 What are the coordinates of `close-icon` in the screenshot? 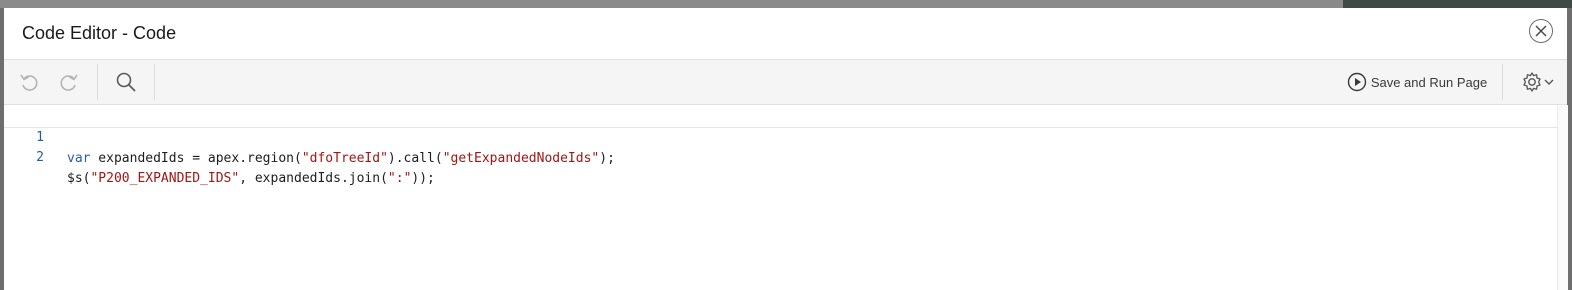 It's located at (1541, 31).